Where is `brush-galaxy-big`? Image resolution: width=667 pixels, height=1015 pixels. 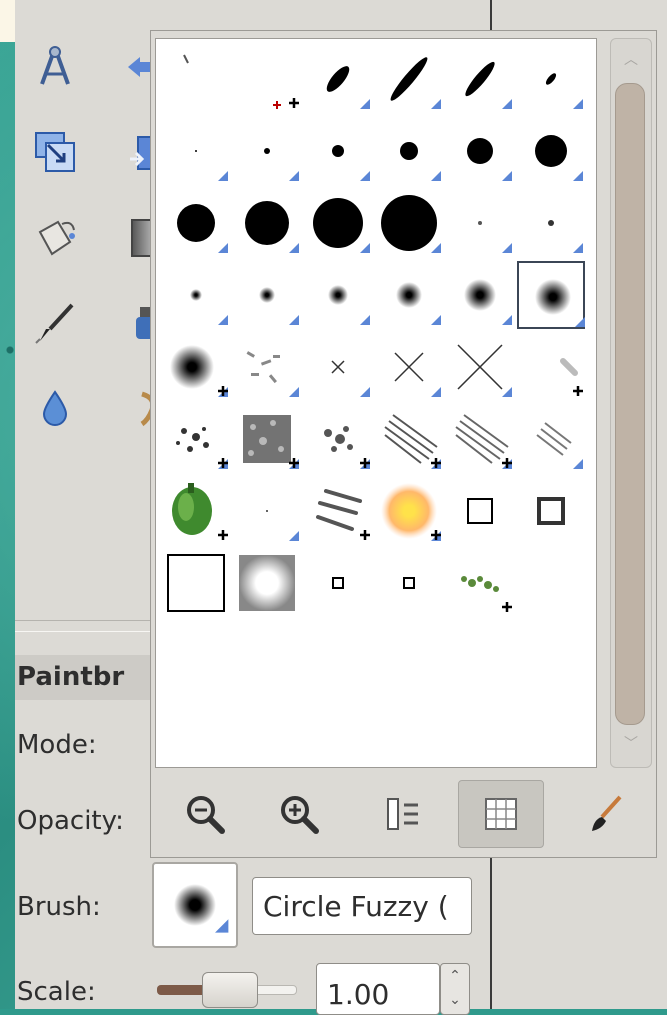 brush-galaxy-big is located at coordinates (267, 439).